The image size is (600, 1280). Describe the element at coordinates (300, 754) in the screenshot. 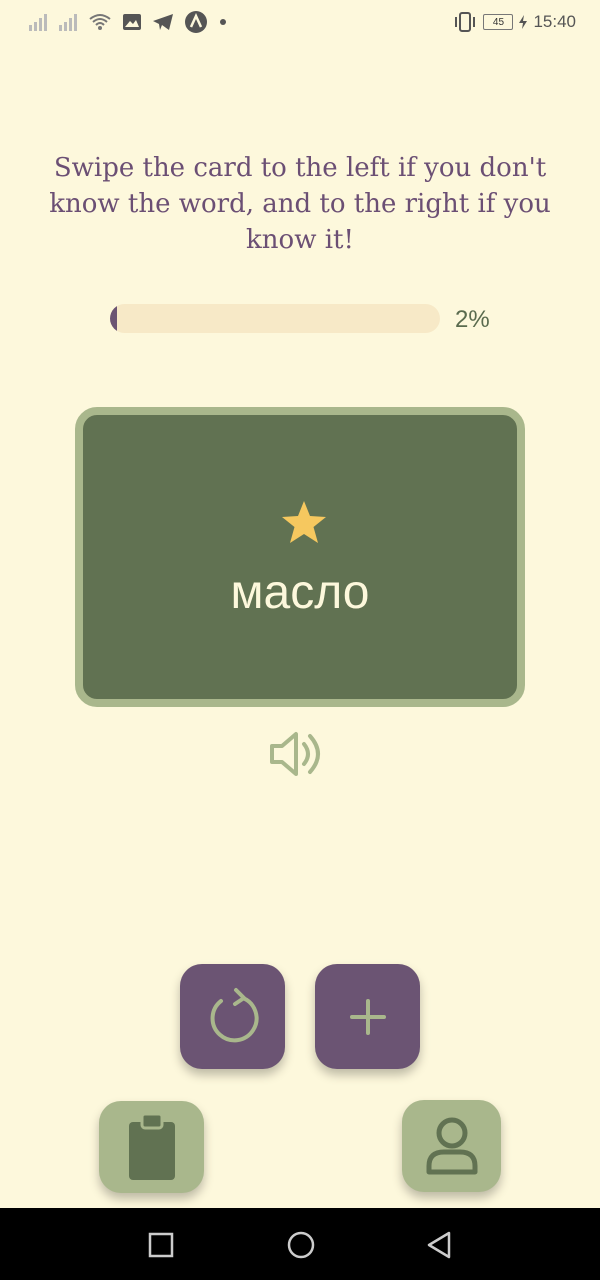

I see `speaker-icon` at that location.